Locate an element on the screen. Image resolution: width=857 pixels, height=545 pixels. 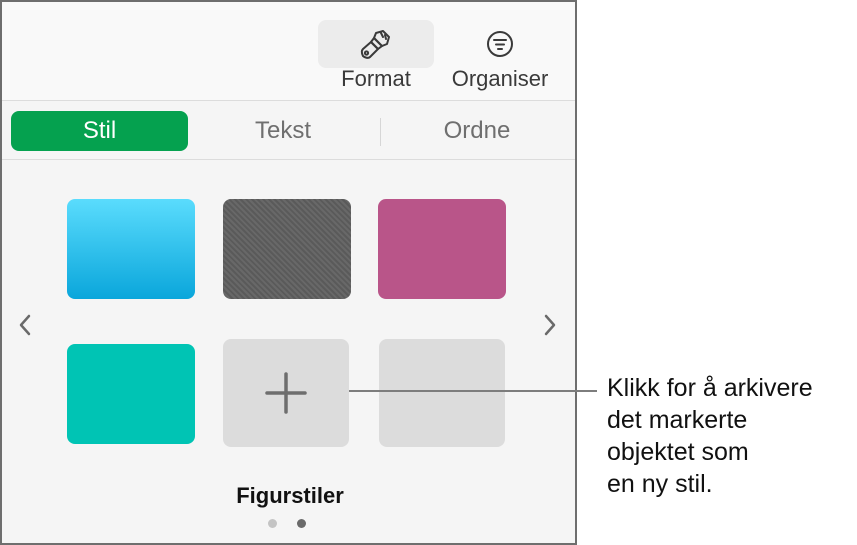
tab-stil: Stil is located at coordinates (99, 131).